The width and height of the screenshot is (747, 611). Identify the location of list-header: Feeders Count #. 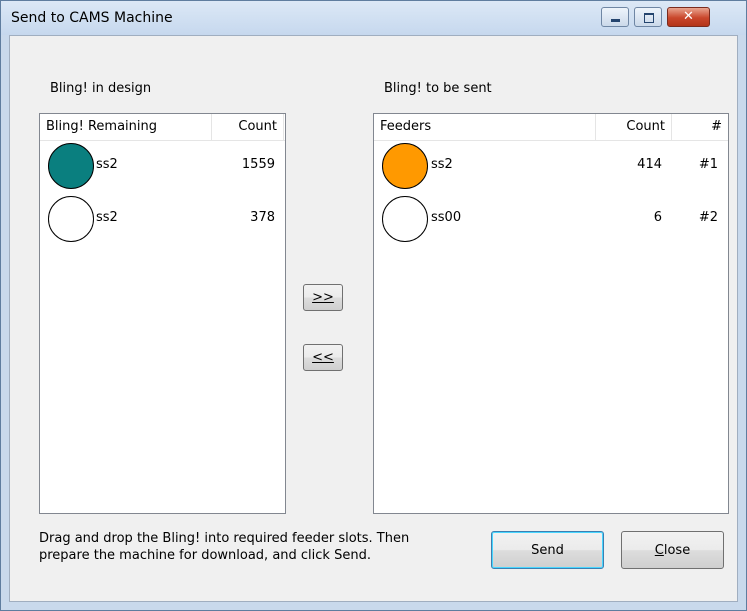
(551, 127).